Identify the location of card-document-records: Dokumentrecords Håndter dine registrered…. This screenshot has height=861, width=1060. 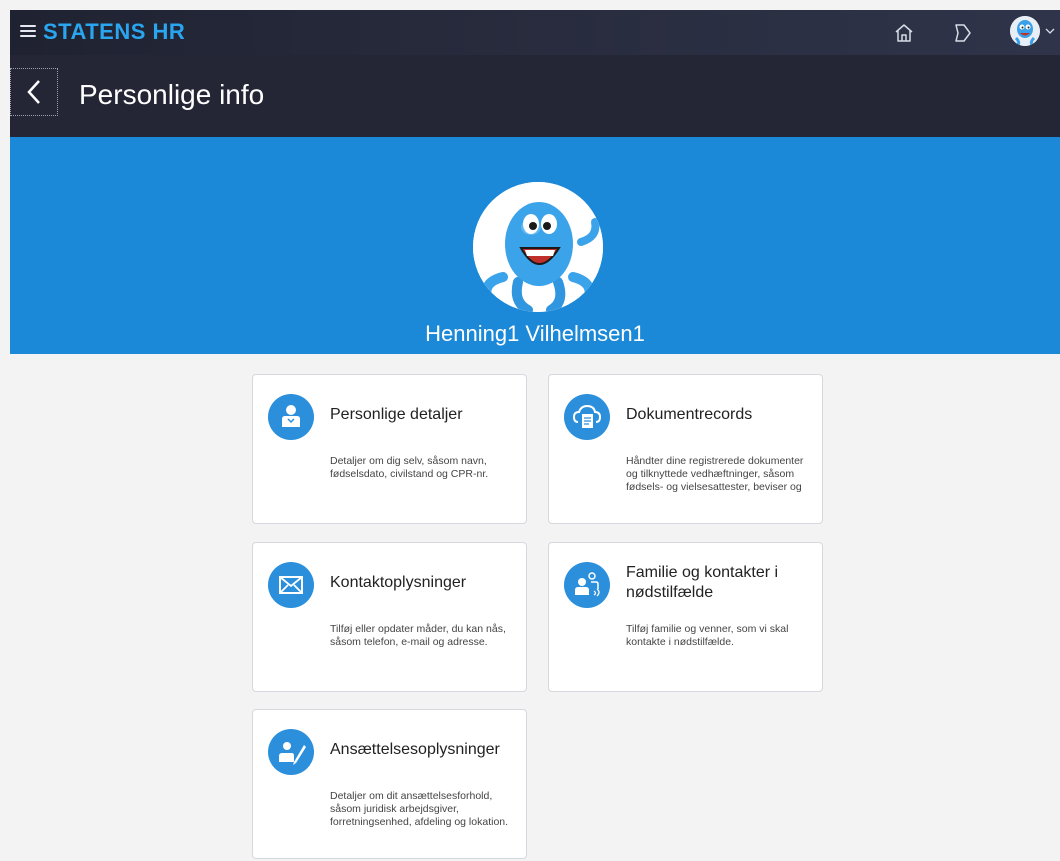
(685, 449).